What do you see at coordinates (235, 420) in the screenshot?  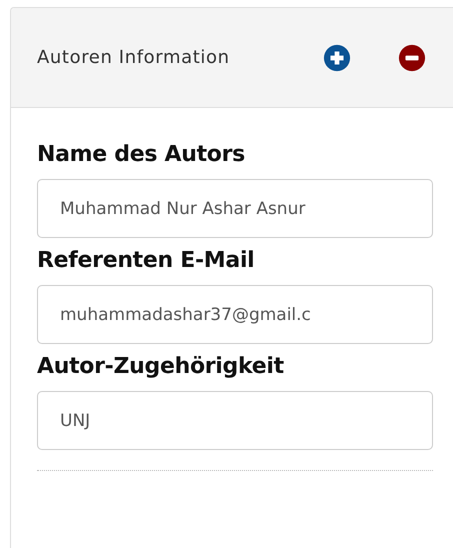 I see `input-field: UNJ` at bounding box center [235, 420].